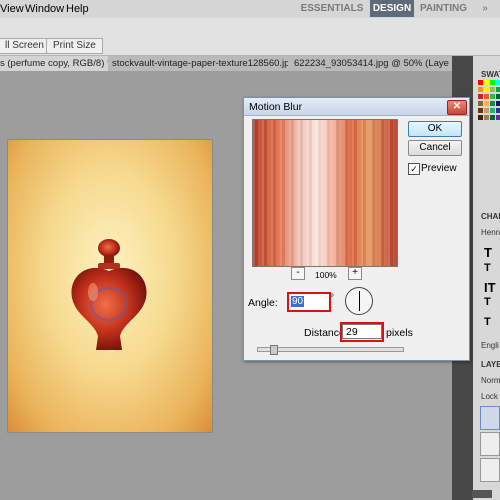  Describe the element at coordinates (435, 148) in the screenshot. I see `cancel-button: Cancel` at that location.